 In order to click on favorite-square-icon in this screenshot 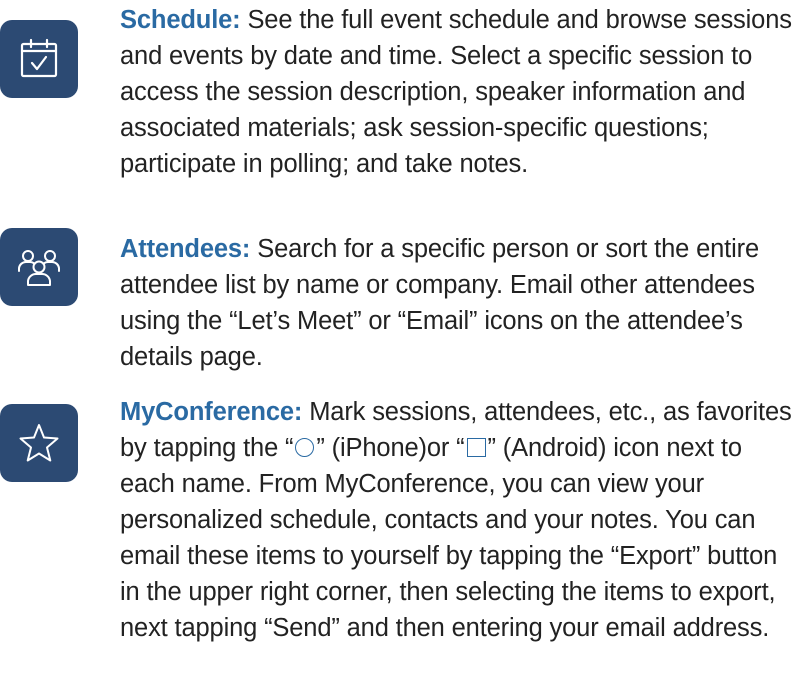, I will do `click(476, 447)`.